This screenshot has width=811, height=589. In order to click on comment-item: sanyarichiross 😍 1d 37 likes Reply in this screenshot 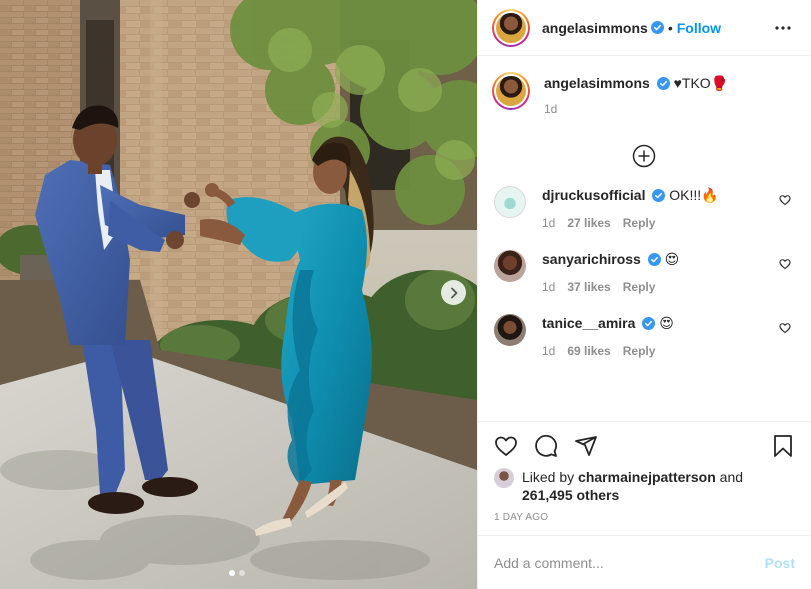, I will do `click(643, 272)`.